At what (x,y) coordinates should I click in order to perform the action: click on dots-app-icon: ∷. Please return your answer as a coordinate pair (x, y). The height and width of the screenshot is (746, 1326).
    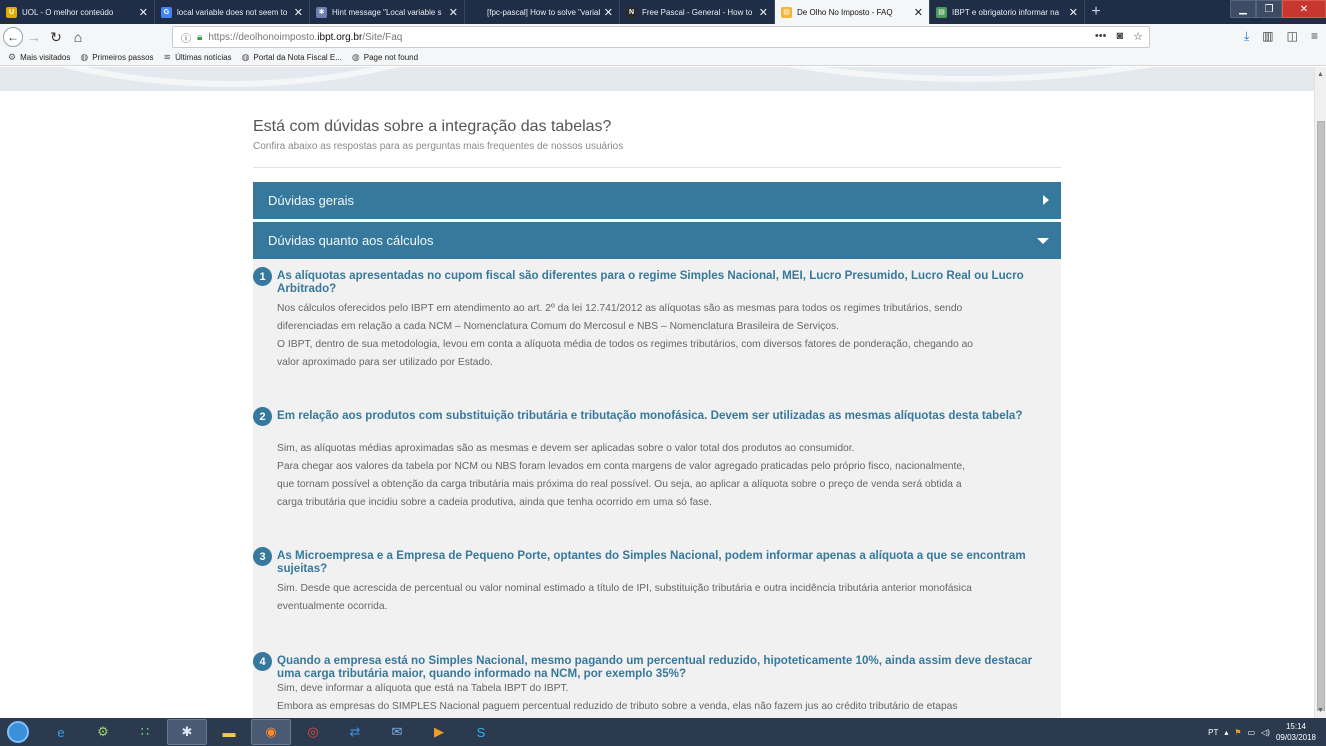
    Looking at the image, I should click on (145, 732).